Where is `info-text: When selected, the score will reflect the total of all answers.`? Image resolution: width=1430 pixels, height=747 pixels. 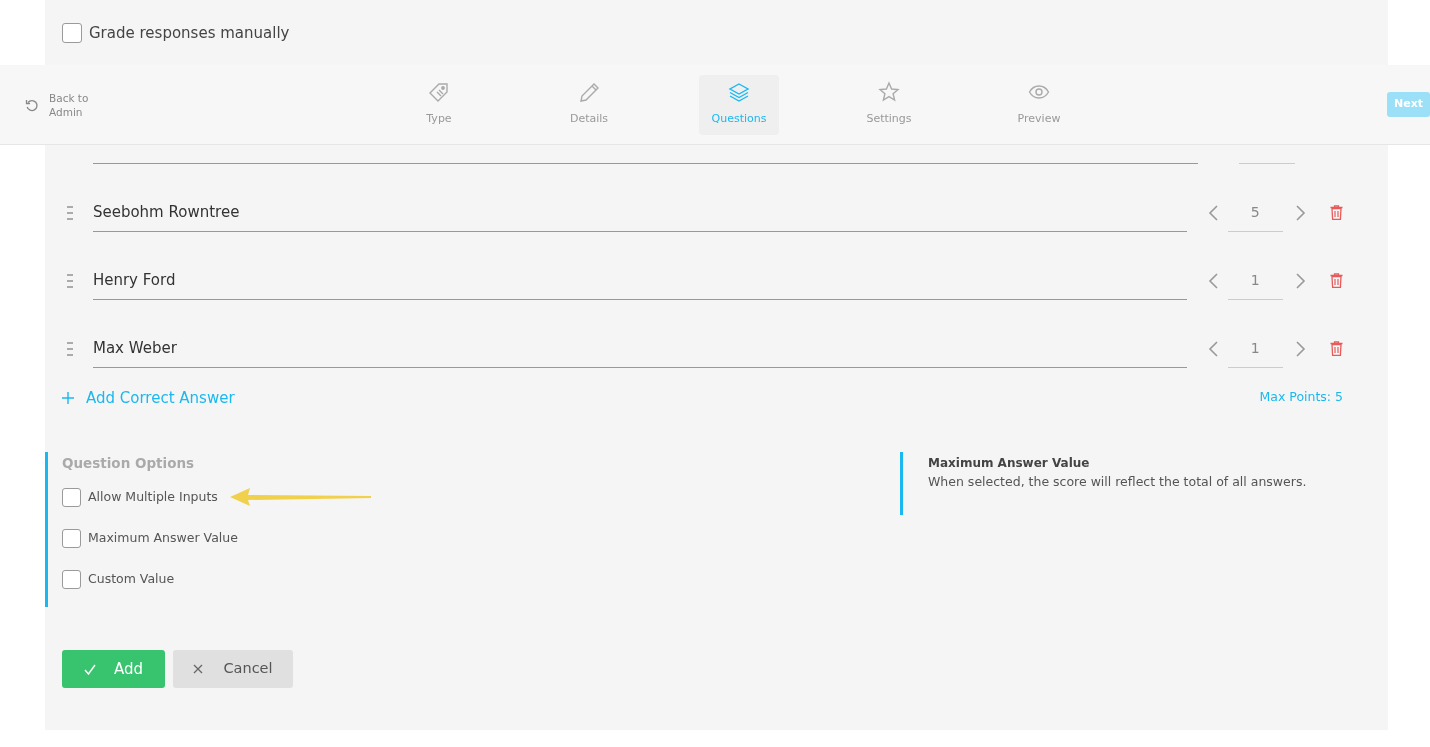 info-text: When selected, the score will reflect the total of all answers. is located at coordinates (1117, 482).